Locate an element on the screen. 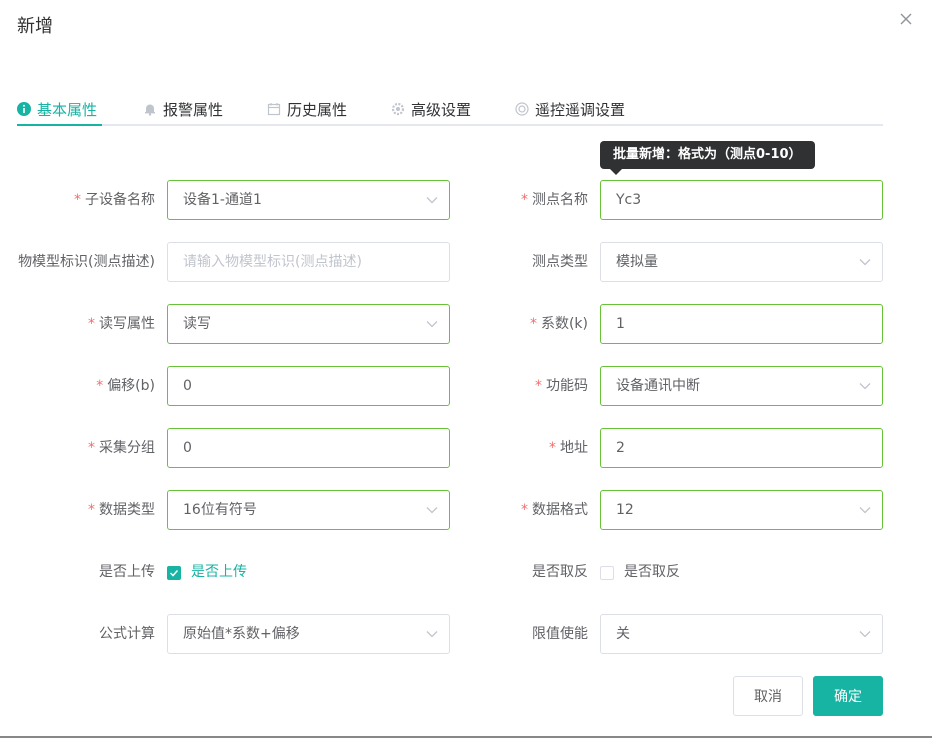 This screenshot has width=932, height=738. tooltip-text: 批量新增：格式为（测点0-10） is located at coordinates (707, 154).